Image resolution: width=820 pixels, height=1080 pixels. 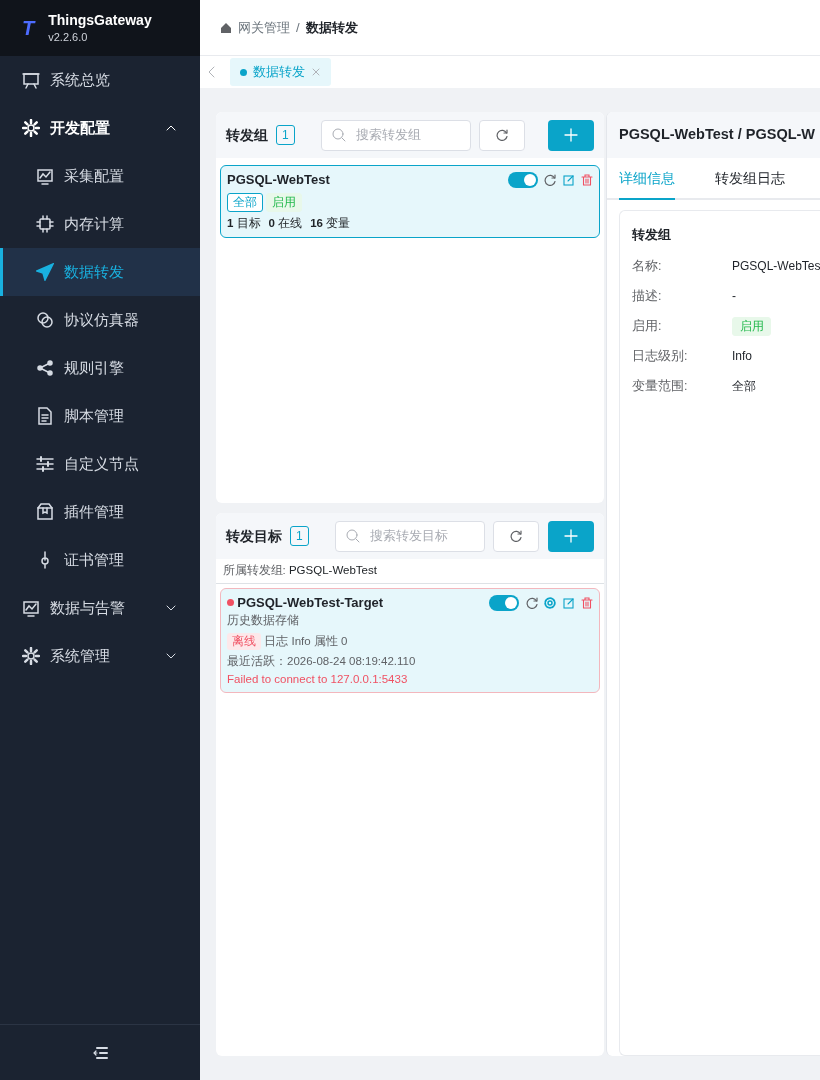 I want to click on menu-item: 数据转发, so click(x=100, y=272).